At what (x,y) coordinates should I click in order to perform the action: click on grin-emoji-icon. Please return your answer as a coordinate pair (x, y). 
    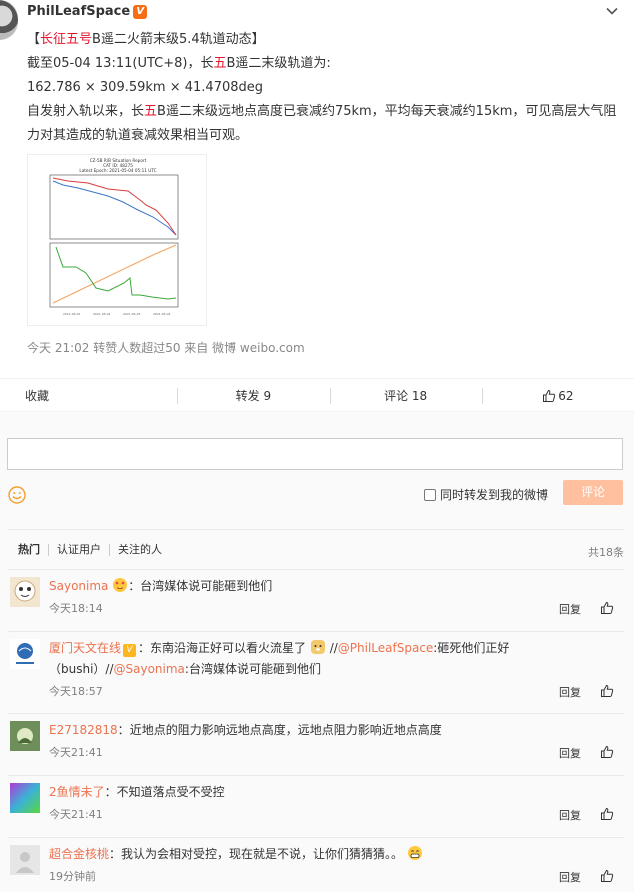
    Looking at the image, I should click on (414, 853).